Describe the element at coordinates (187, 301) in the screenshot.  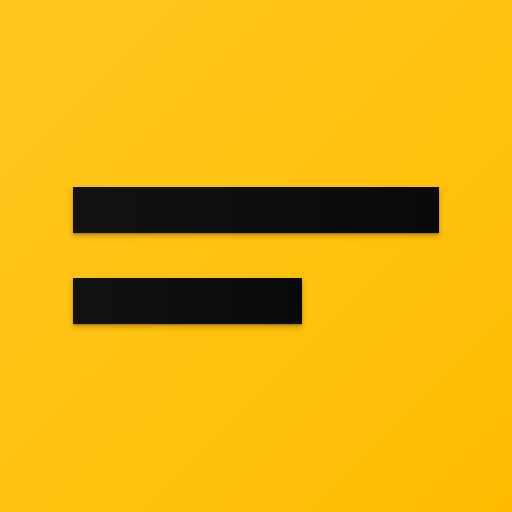
I see `short-line` at that location.